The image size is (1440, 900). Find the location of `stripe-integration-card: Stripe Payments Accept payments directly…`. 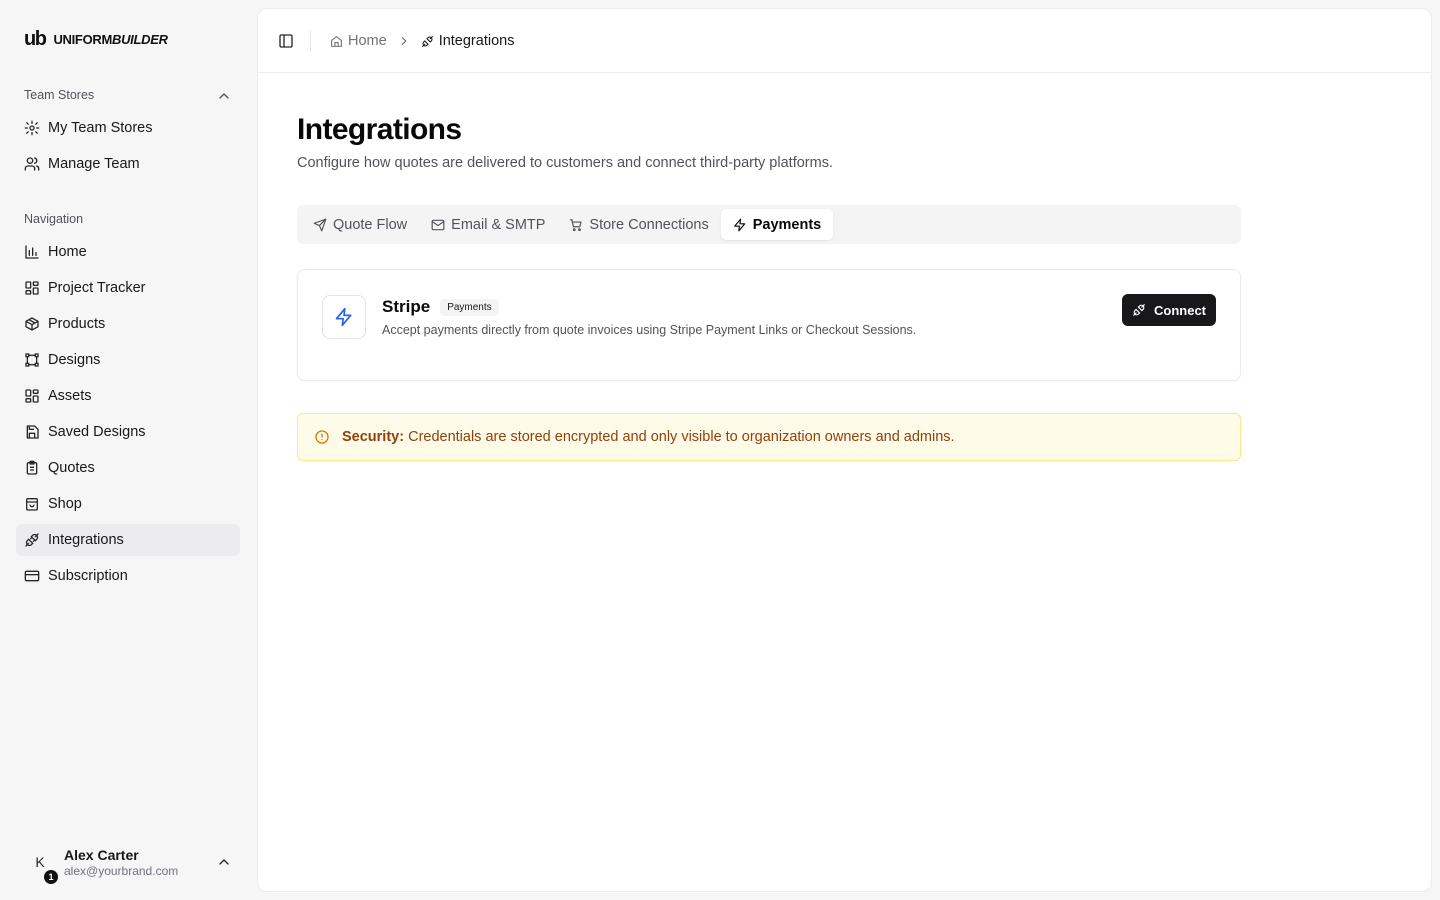

stripe-integration-card: Stripe Payments Accept payments directly… is located at coordinates (769, 325).